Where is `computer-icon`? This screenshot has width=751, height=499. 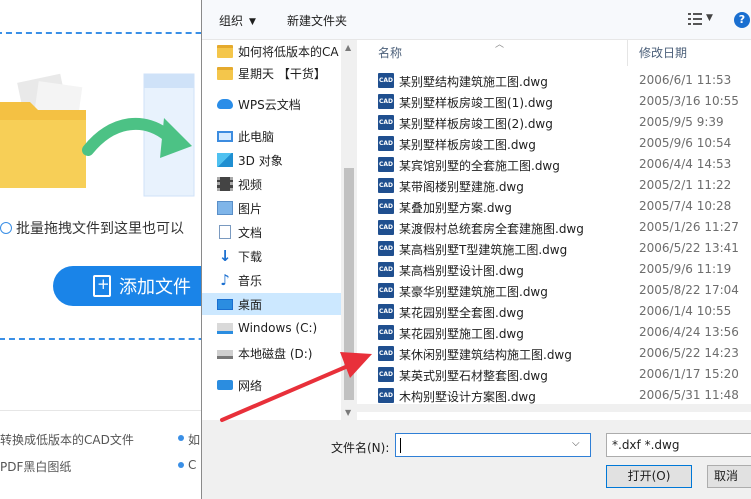 computer-icon is located at coordinates (225, 136).